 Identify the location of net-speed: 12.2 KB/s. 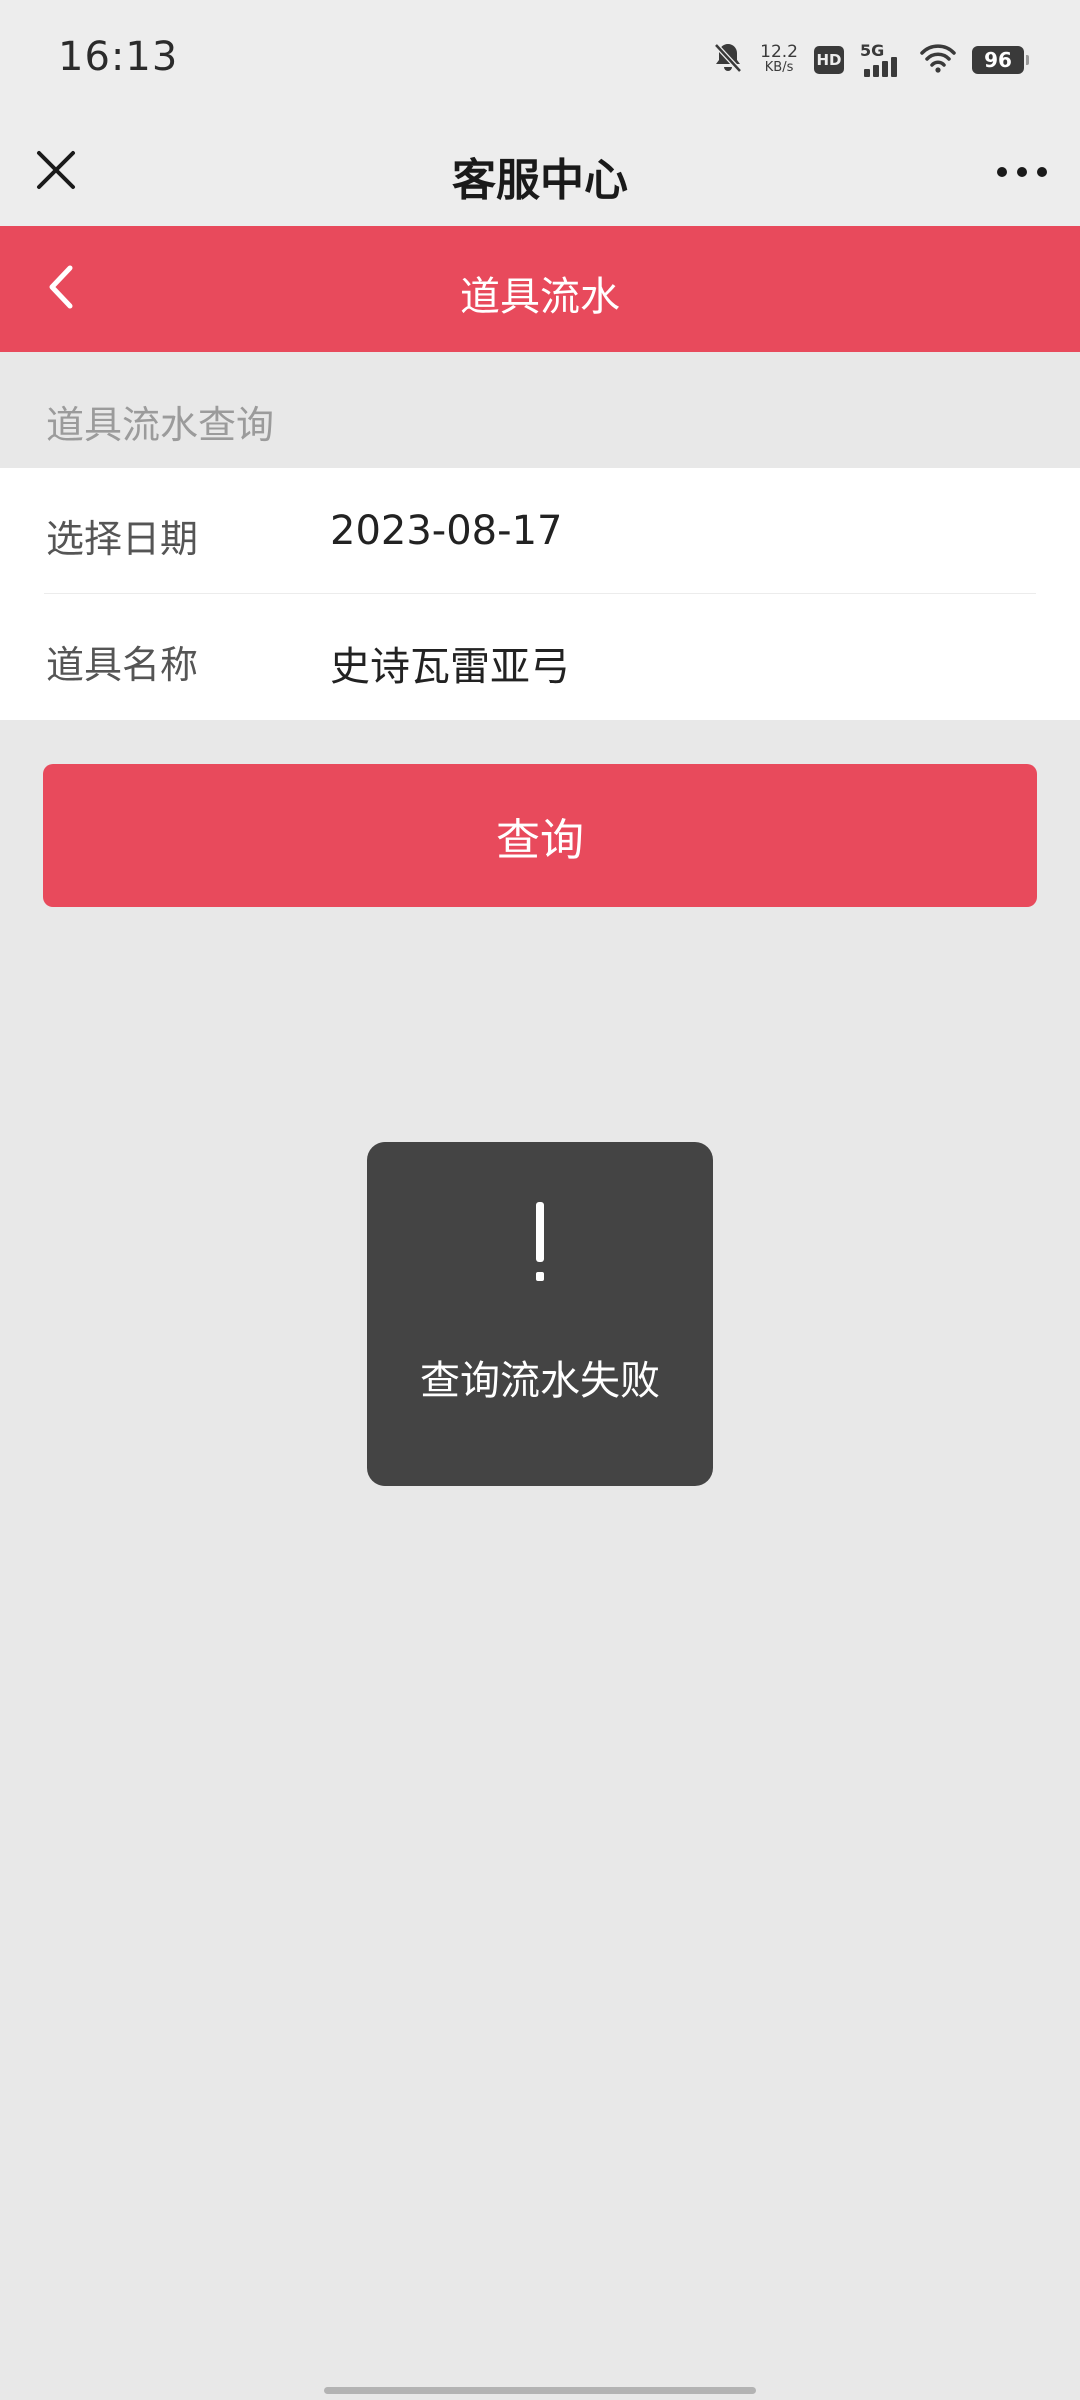
(779, 60).